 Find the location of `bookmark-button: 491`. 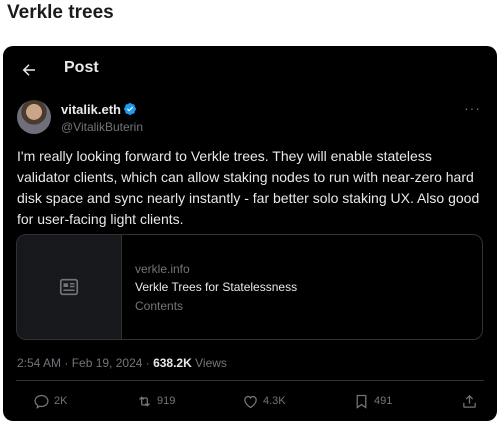

bookmark-button: 491 is located at coordinates (372, 401).